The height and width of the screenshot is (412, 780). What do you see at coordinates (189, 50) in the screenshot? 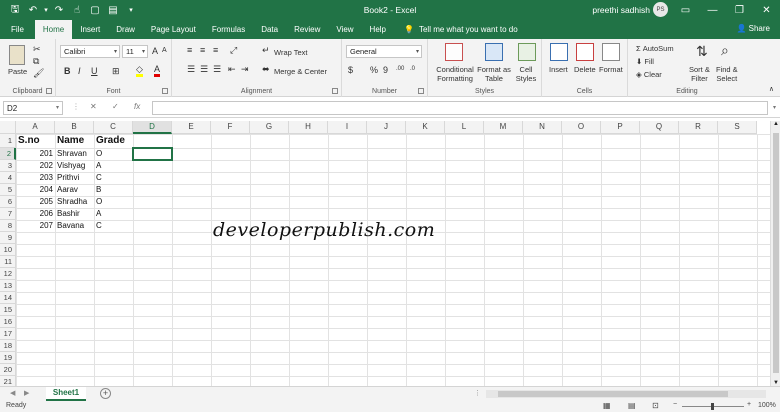
I see `align-top-icon: ≡` at bounding box center [189, 50].